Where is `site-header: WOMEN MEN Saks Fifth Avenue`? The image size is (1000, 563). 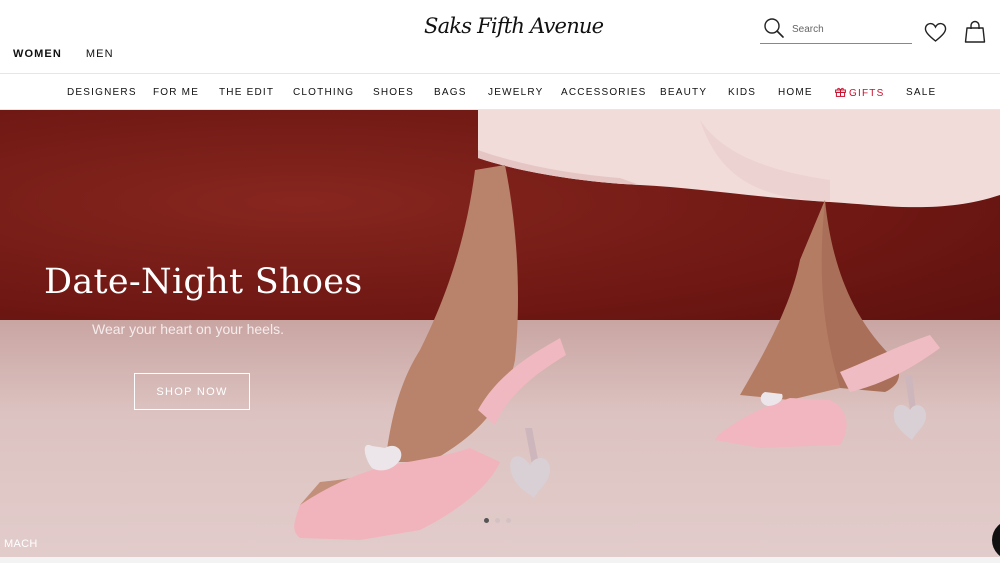
site-header: WOMEN MEN Saks Fifth Avenue is located at coordinates (500, 37).